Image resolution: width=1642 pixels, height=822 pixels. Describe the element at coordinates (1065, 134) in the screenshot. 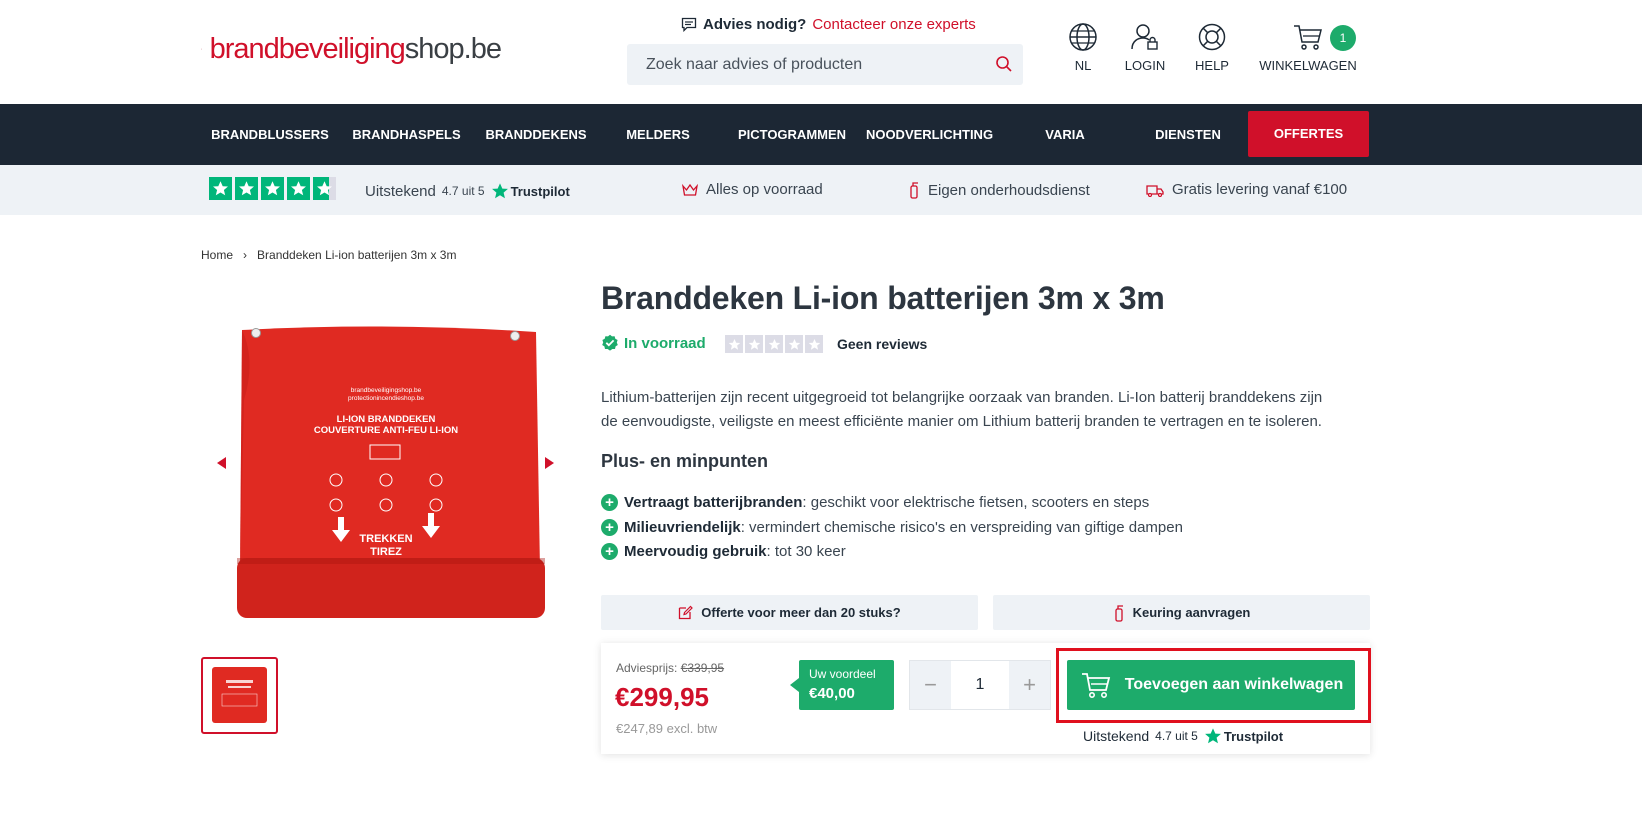

I see `nav-item-varia: VARIA` at that location.